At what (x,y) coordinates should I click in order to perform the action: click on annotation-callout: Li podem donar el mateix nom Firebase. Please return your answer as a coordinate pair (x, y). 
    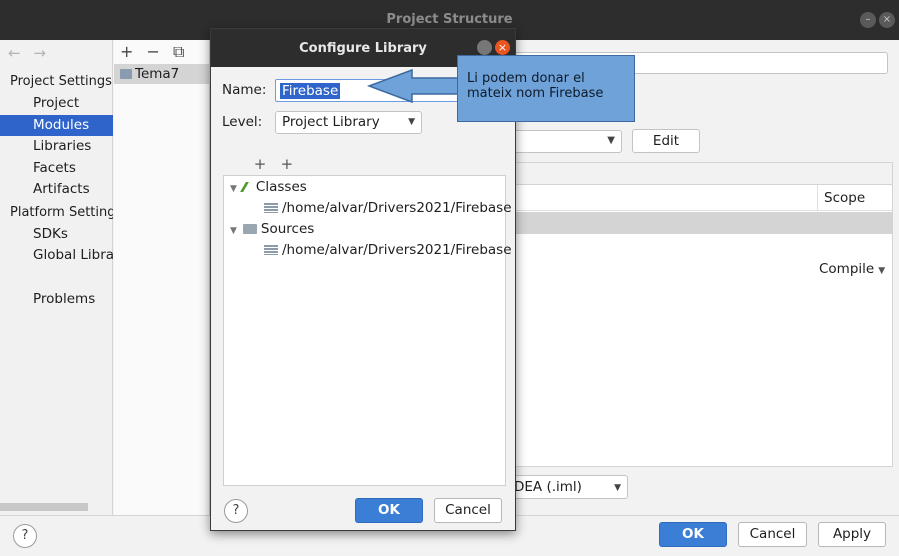
    Looking at the image, I should click on (546, 88).